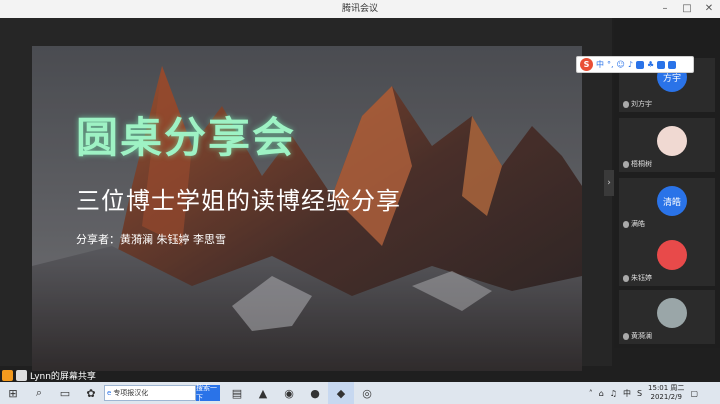 This screenshot has width=720, height=404. I want to click on slide-subtitle: 三位博士学姐的读博经验分享, so click(238, 201).